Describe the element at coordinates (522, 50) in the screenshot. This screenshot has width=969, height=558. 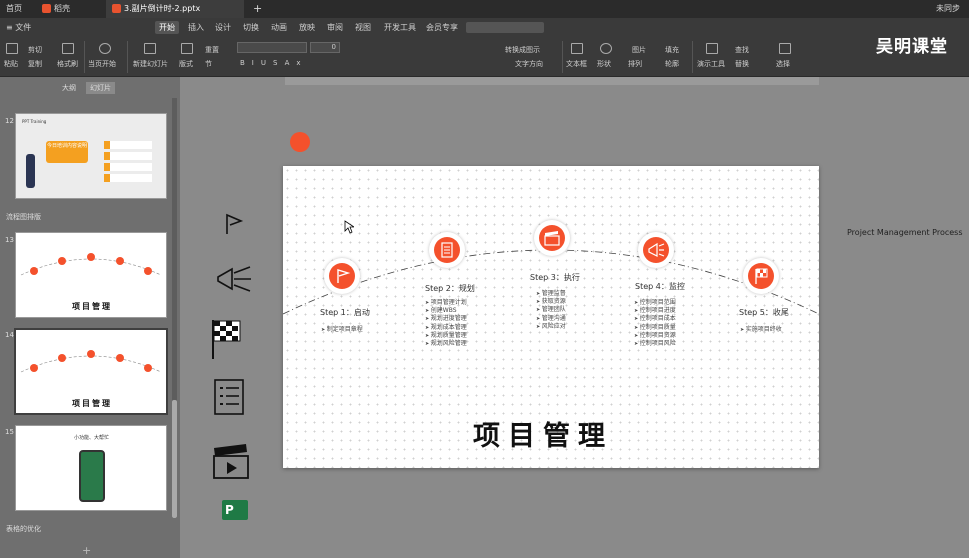
I see `convert-smartart-button: 转换成图示` at that location.